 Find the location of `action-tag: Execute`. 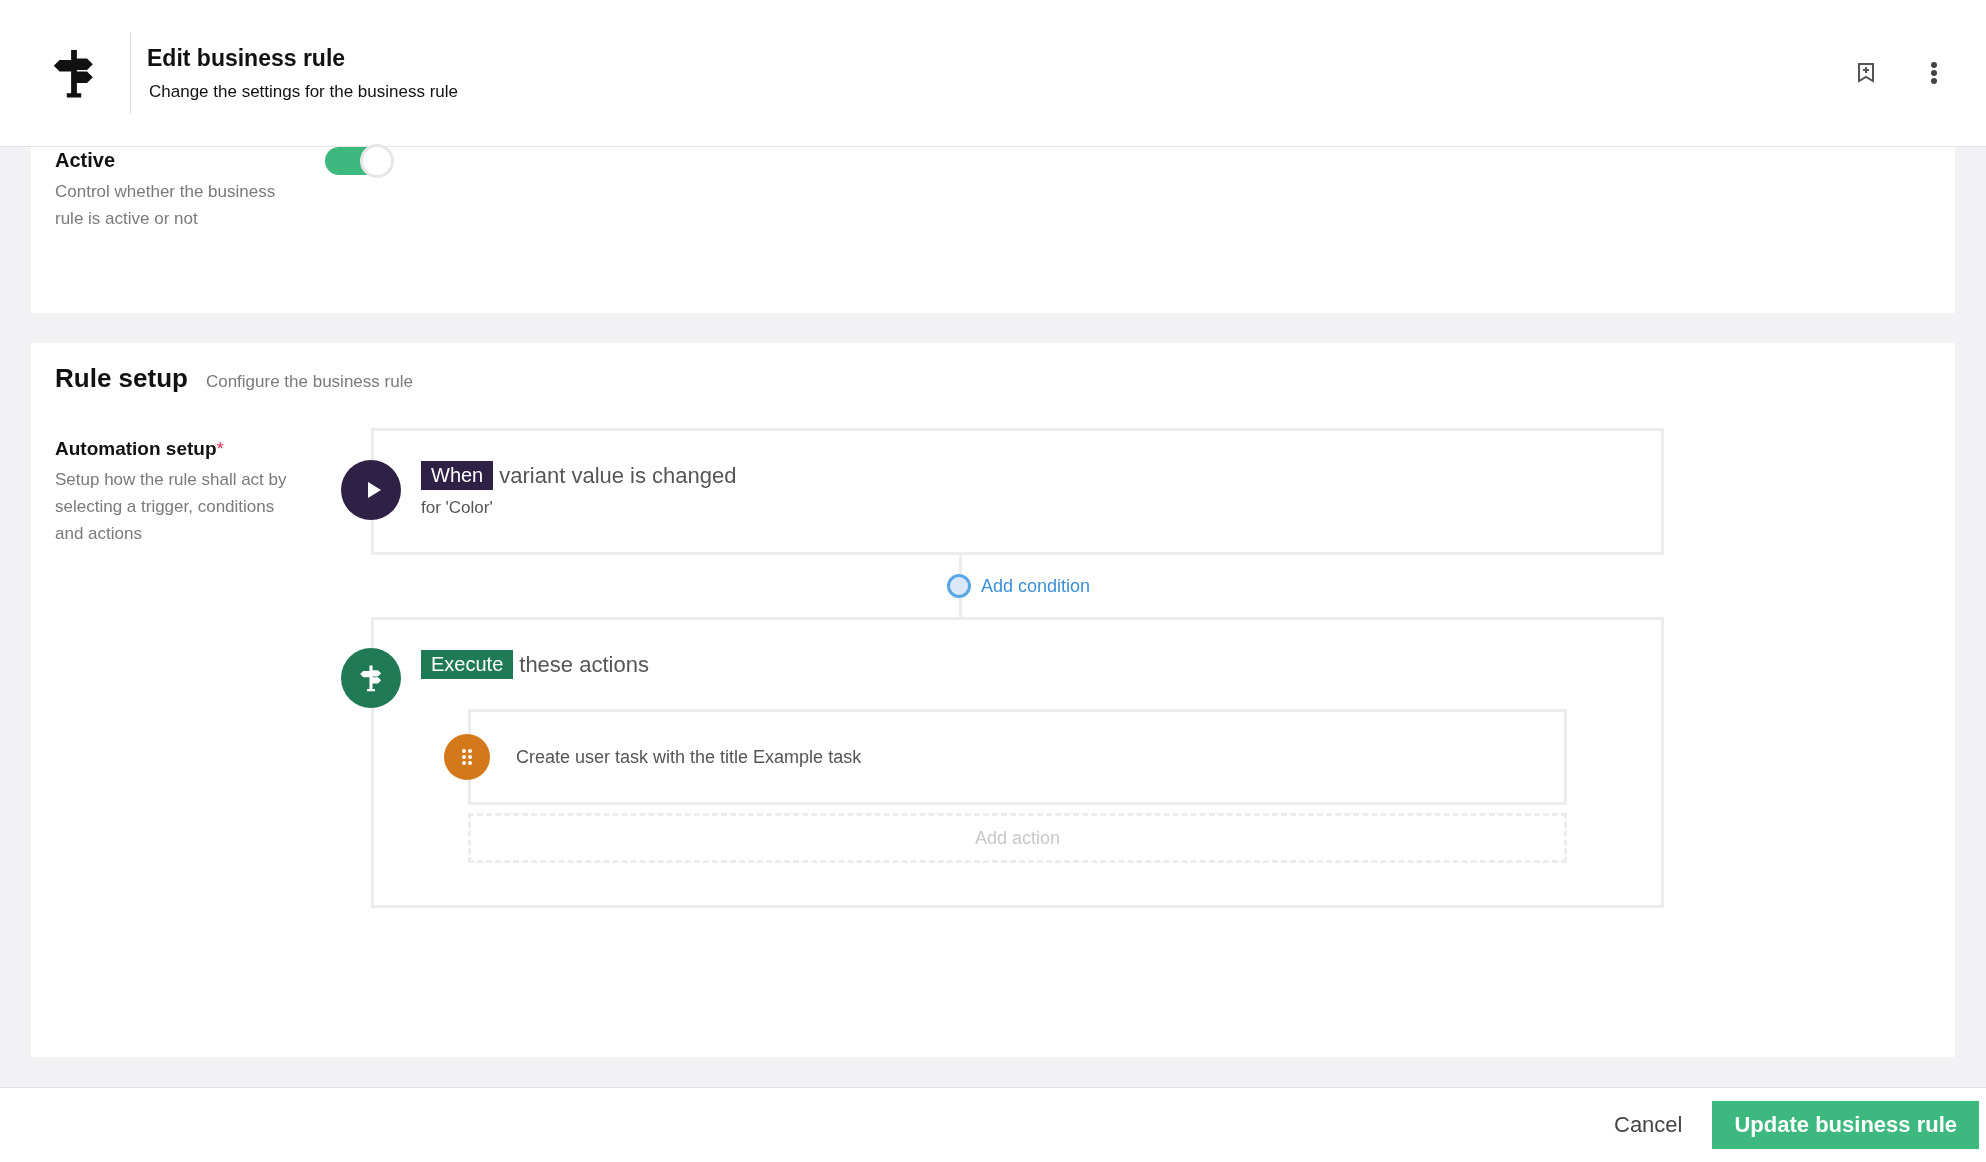

action-tag: Execute is located at coordinates (467, 664).